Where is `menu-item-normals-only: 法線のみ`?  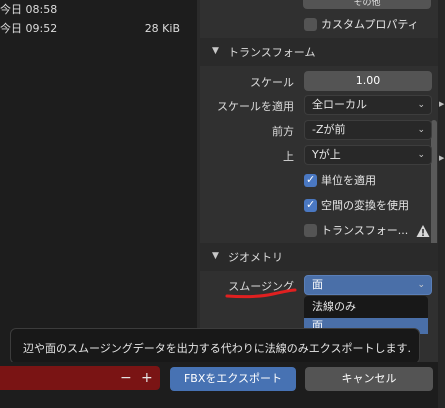
menu-item-normals-only: 法線のみ is located at coordinates (366, 307).